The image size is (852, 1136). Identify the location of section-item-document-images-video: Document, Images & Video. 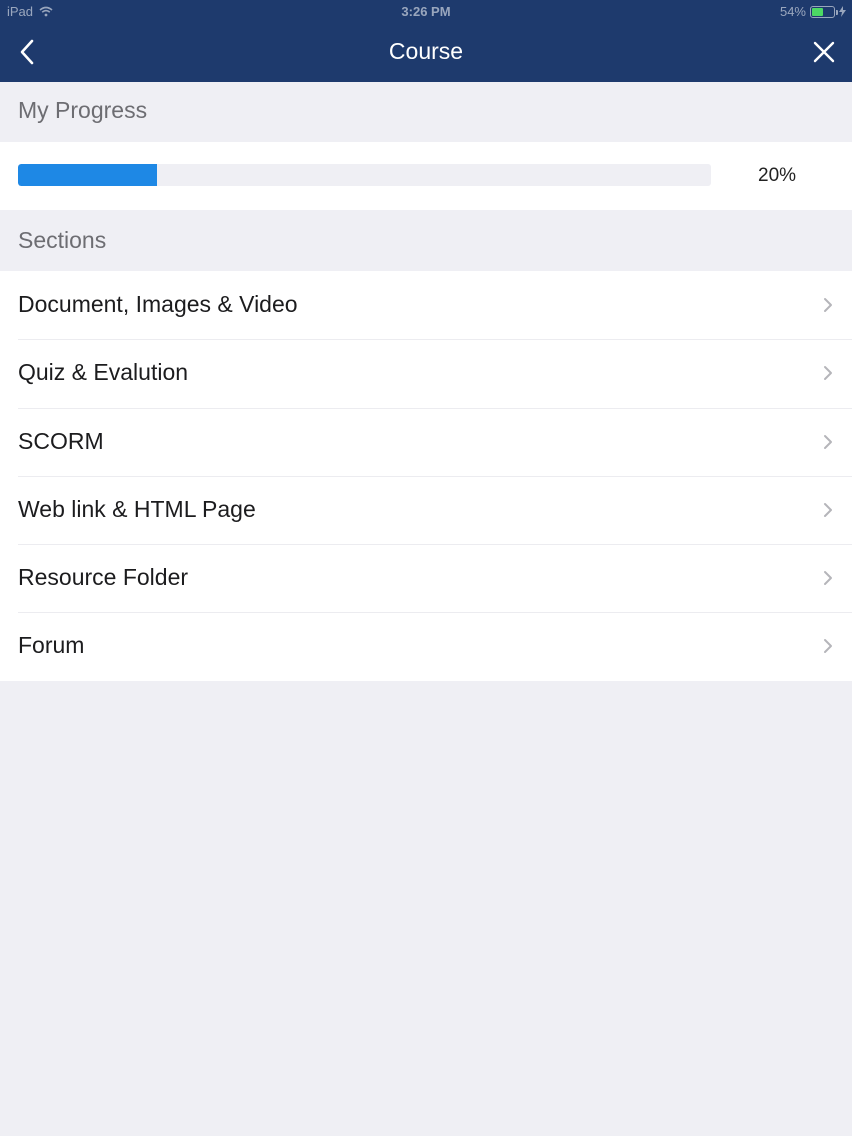
(426, 305).